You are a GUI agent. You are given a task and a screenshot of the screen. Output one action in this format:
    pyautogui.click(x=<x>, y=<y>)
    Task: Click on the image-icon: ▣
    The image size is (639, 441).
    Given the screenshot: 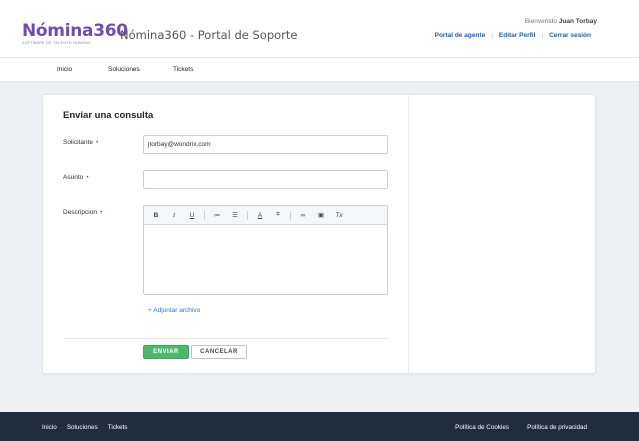 What is the action you would take?
    pyautogui.click(x=321, y=215)
    